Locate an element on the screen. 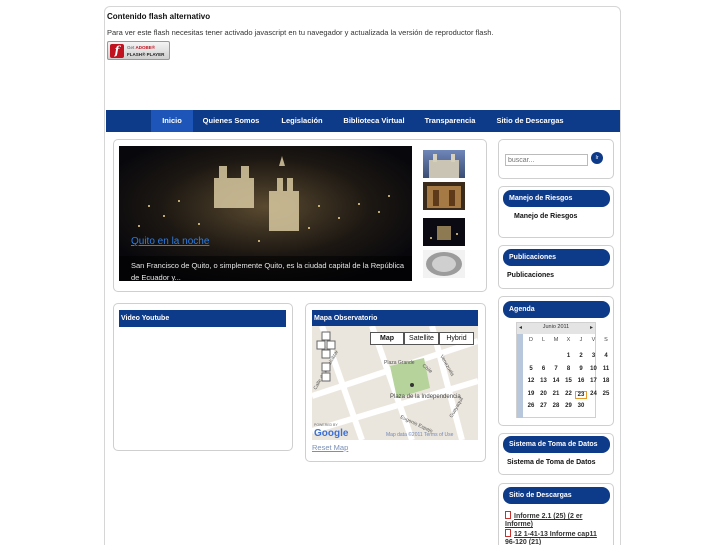 This screenshot has height=545, width=727. calendar-weekday-label: L is located at coordinates (543, 340).